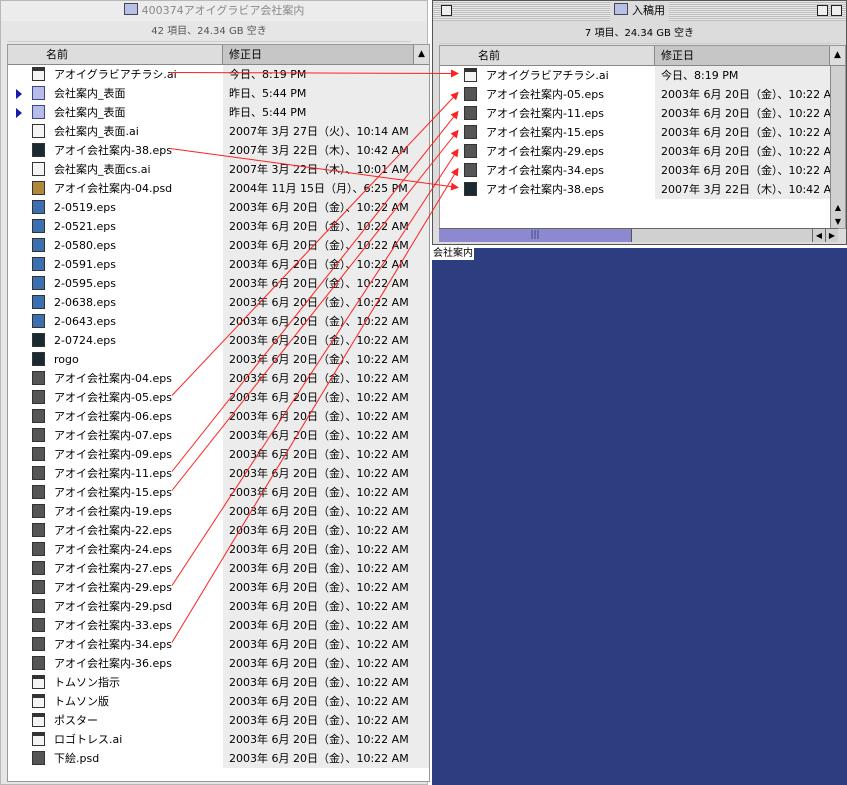  I want to click on file-row: 会社案内_表面cs.ai 2007年 3月 22日（木）、10:01 AM, so click(218, 169).